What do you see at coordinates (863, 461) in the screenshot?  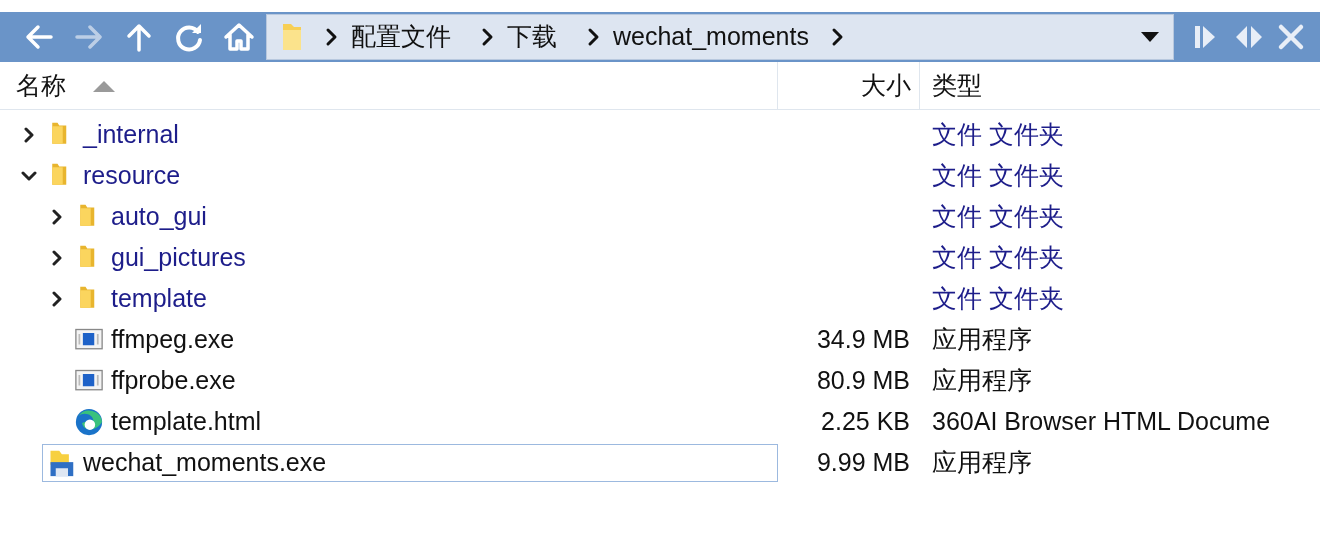 I see `file-size: 9.99 MB` at bounding box center [863, 461].